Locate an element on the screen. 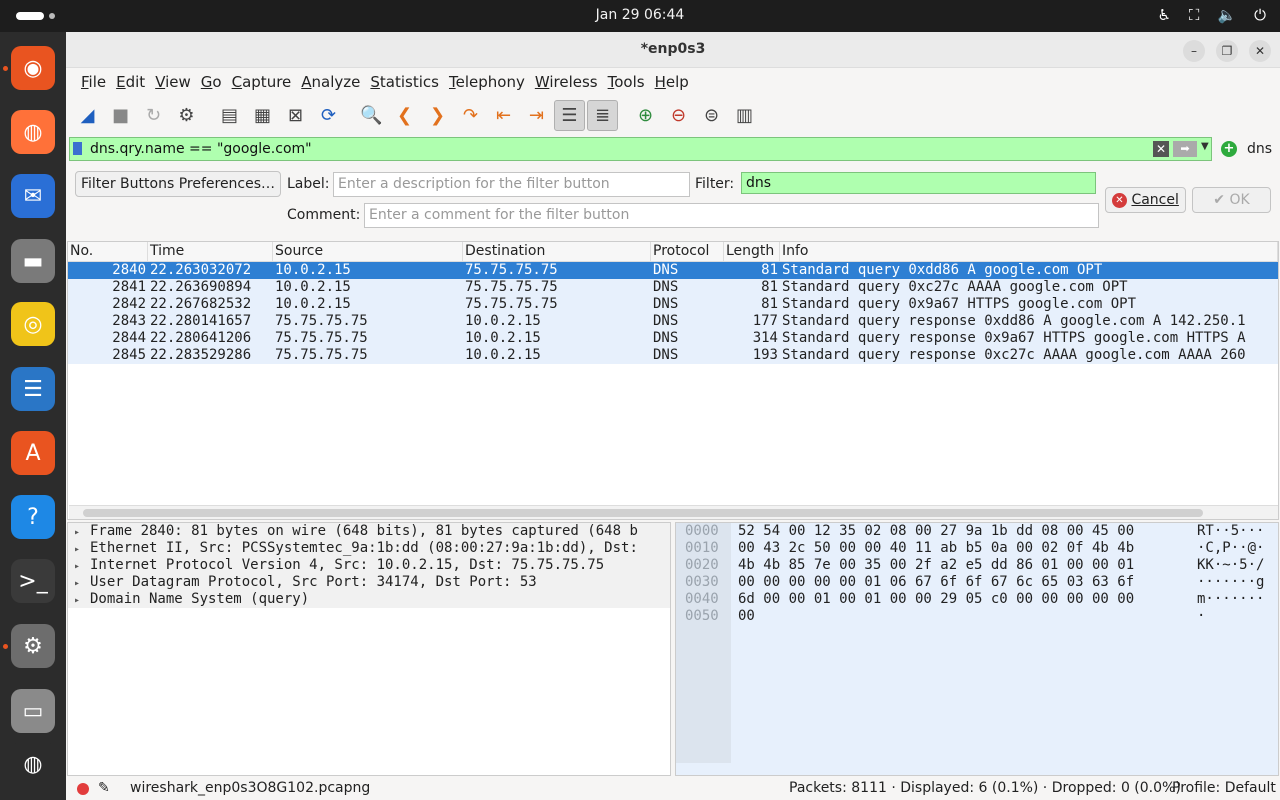  profile-indicator: Profile: Default is located at coordinates (1224, 788).